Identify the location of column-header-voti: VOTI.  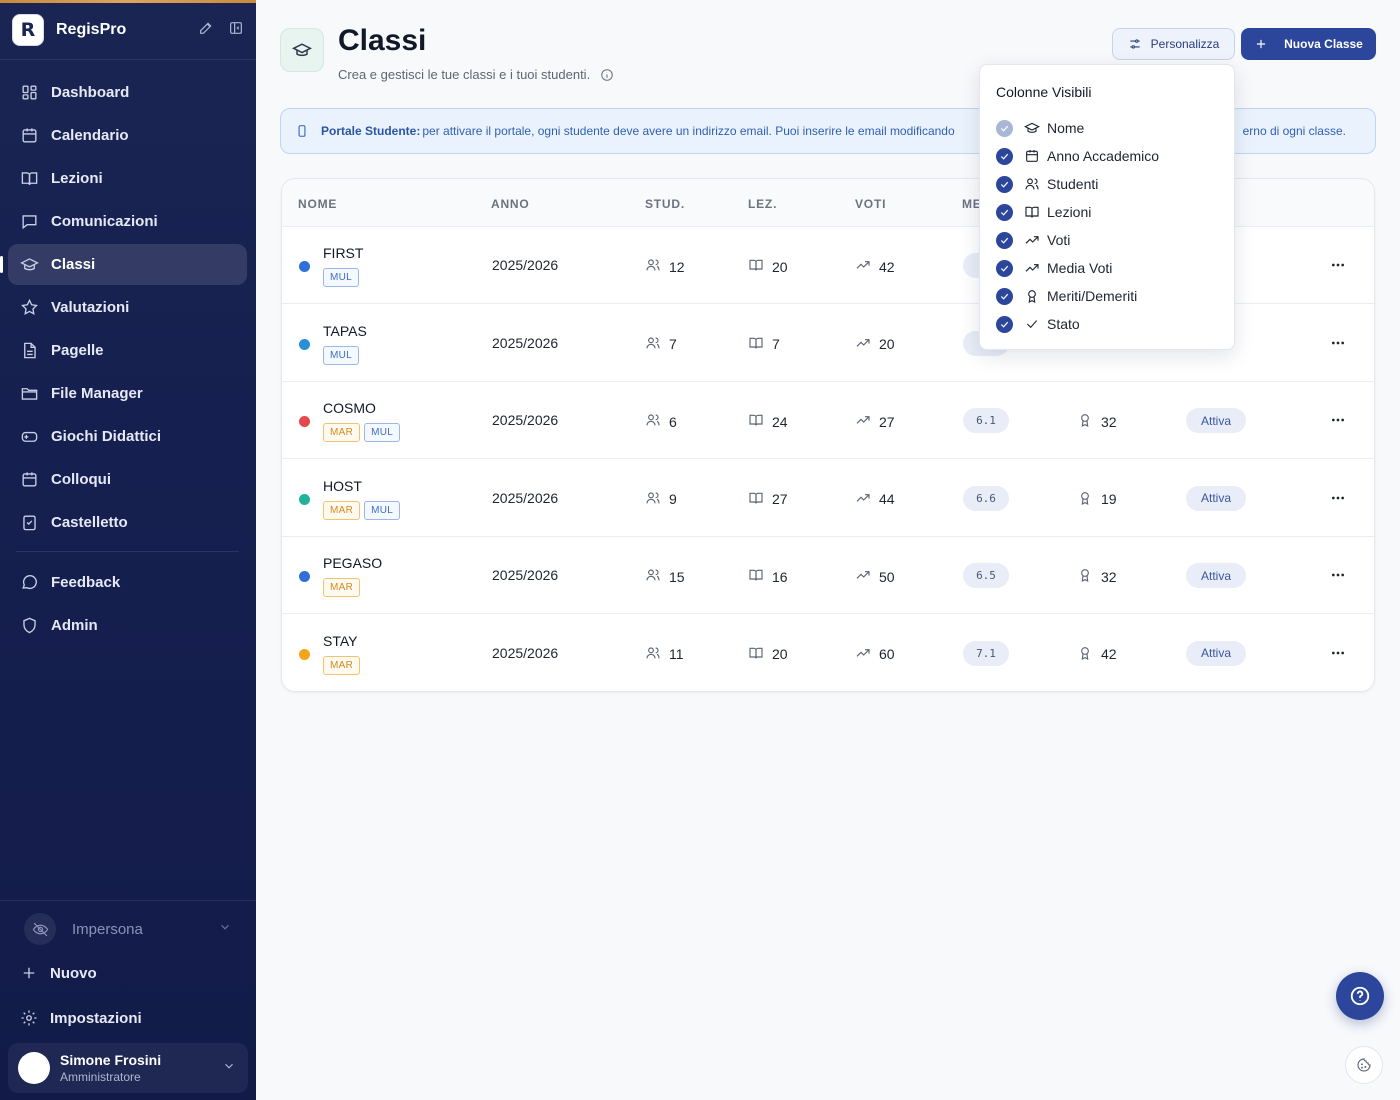
(870, 204).